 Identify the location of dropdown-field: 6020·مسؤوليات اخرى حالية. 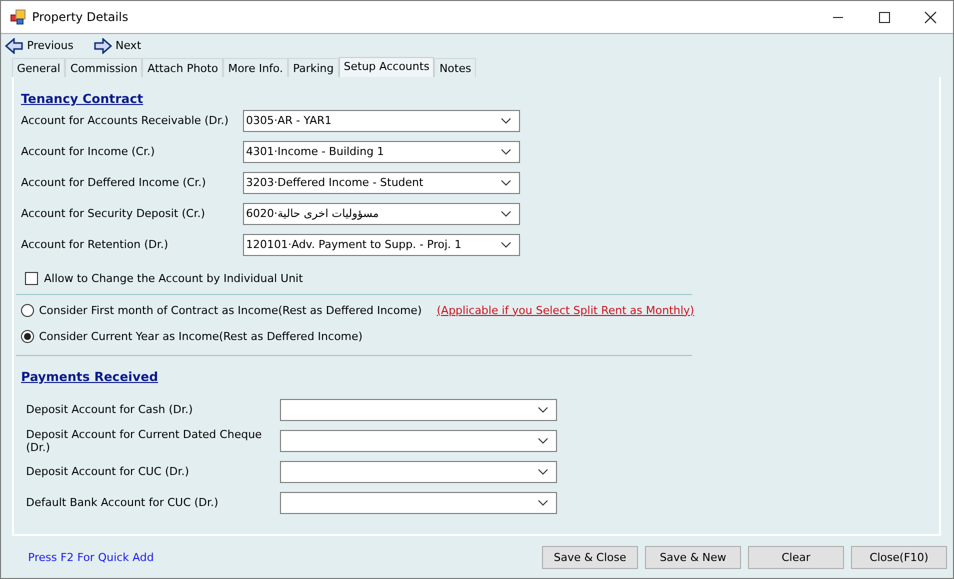
(381, 213).